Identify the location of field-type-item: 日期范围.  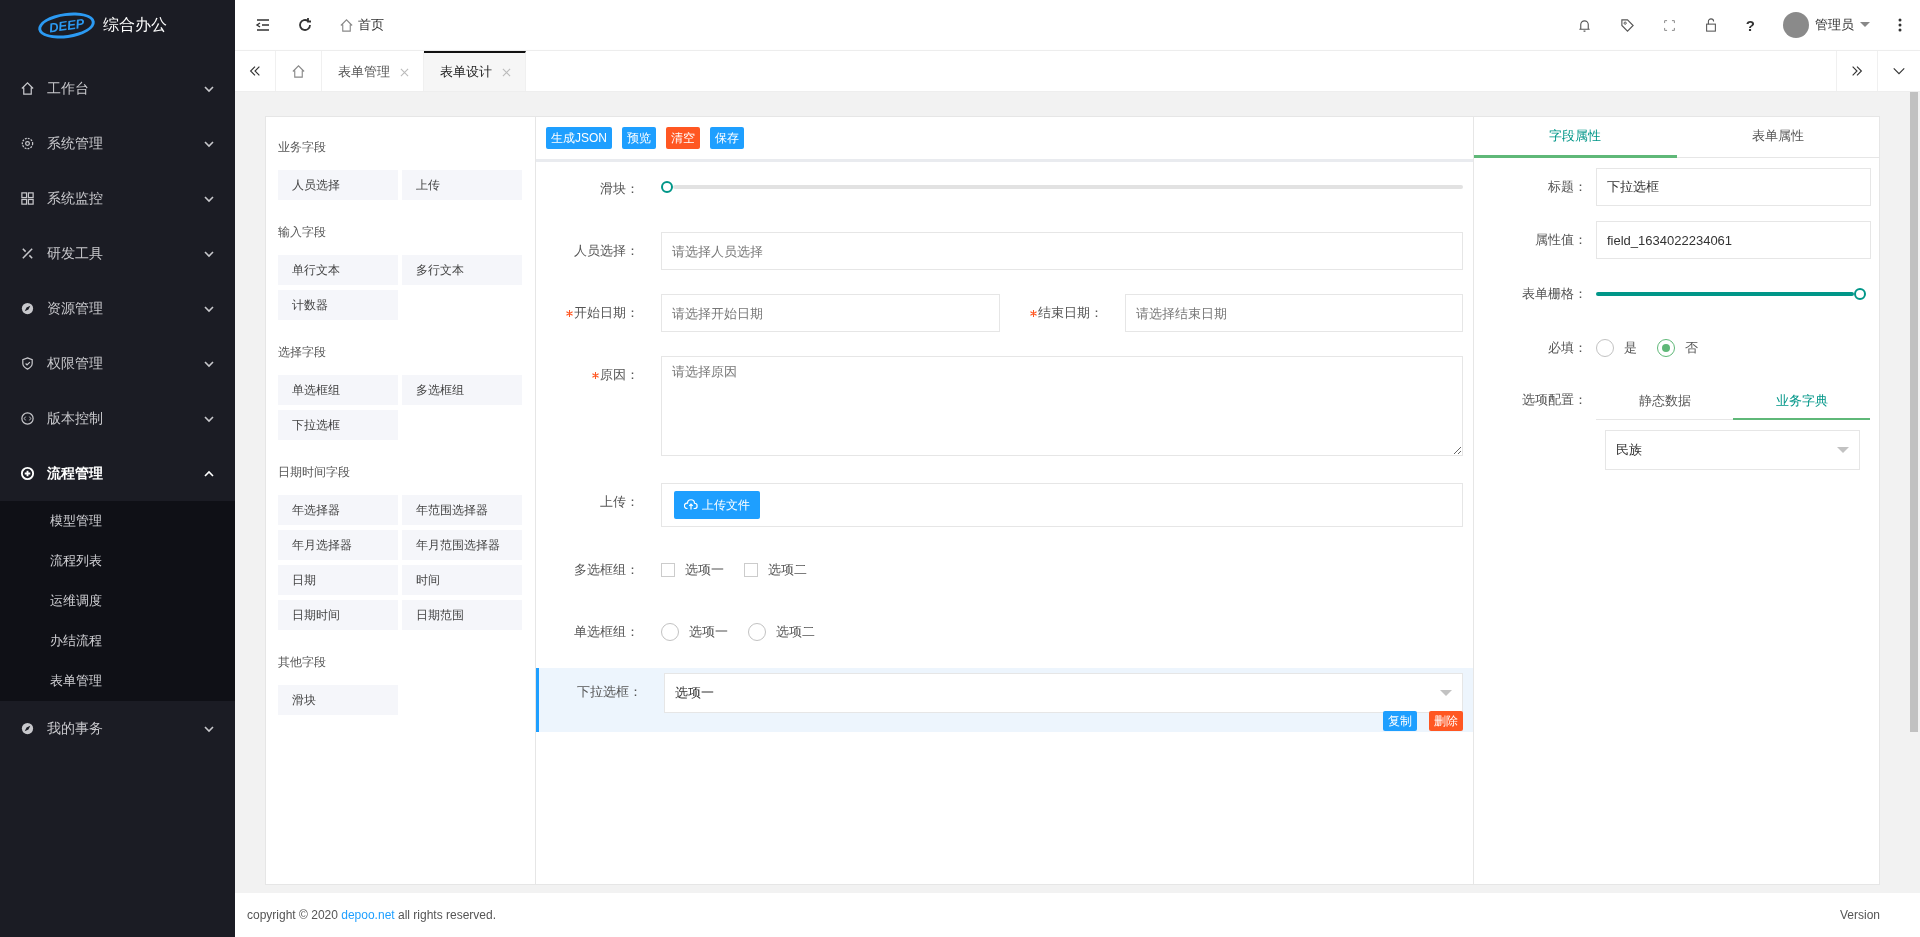
(462, 615).